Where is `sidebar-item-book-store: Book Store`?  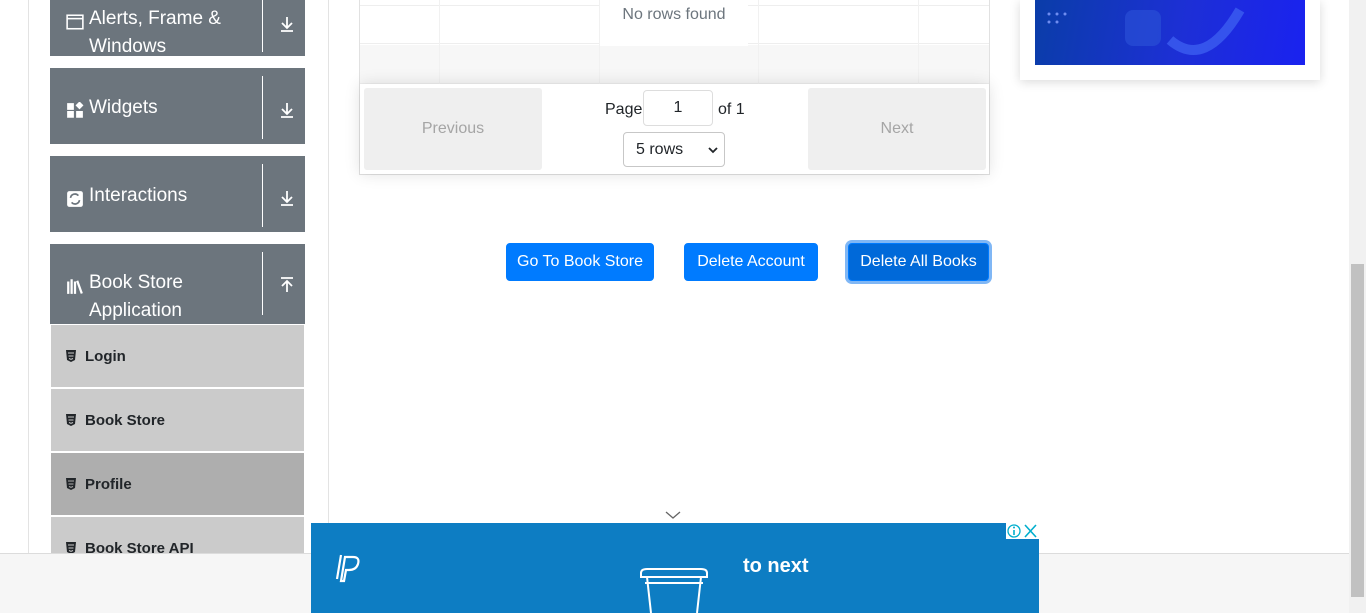
sidebar-item-book-store: Book Store is located at coordinates (177, 420).